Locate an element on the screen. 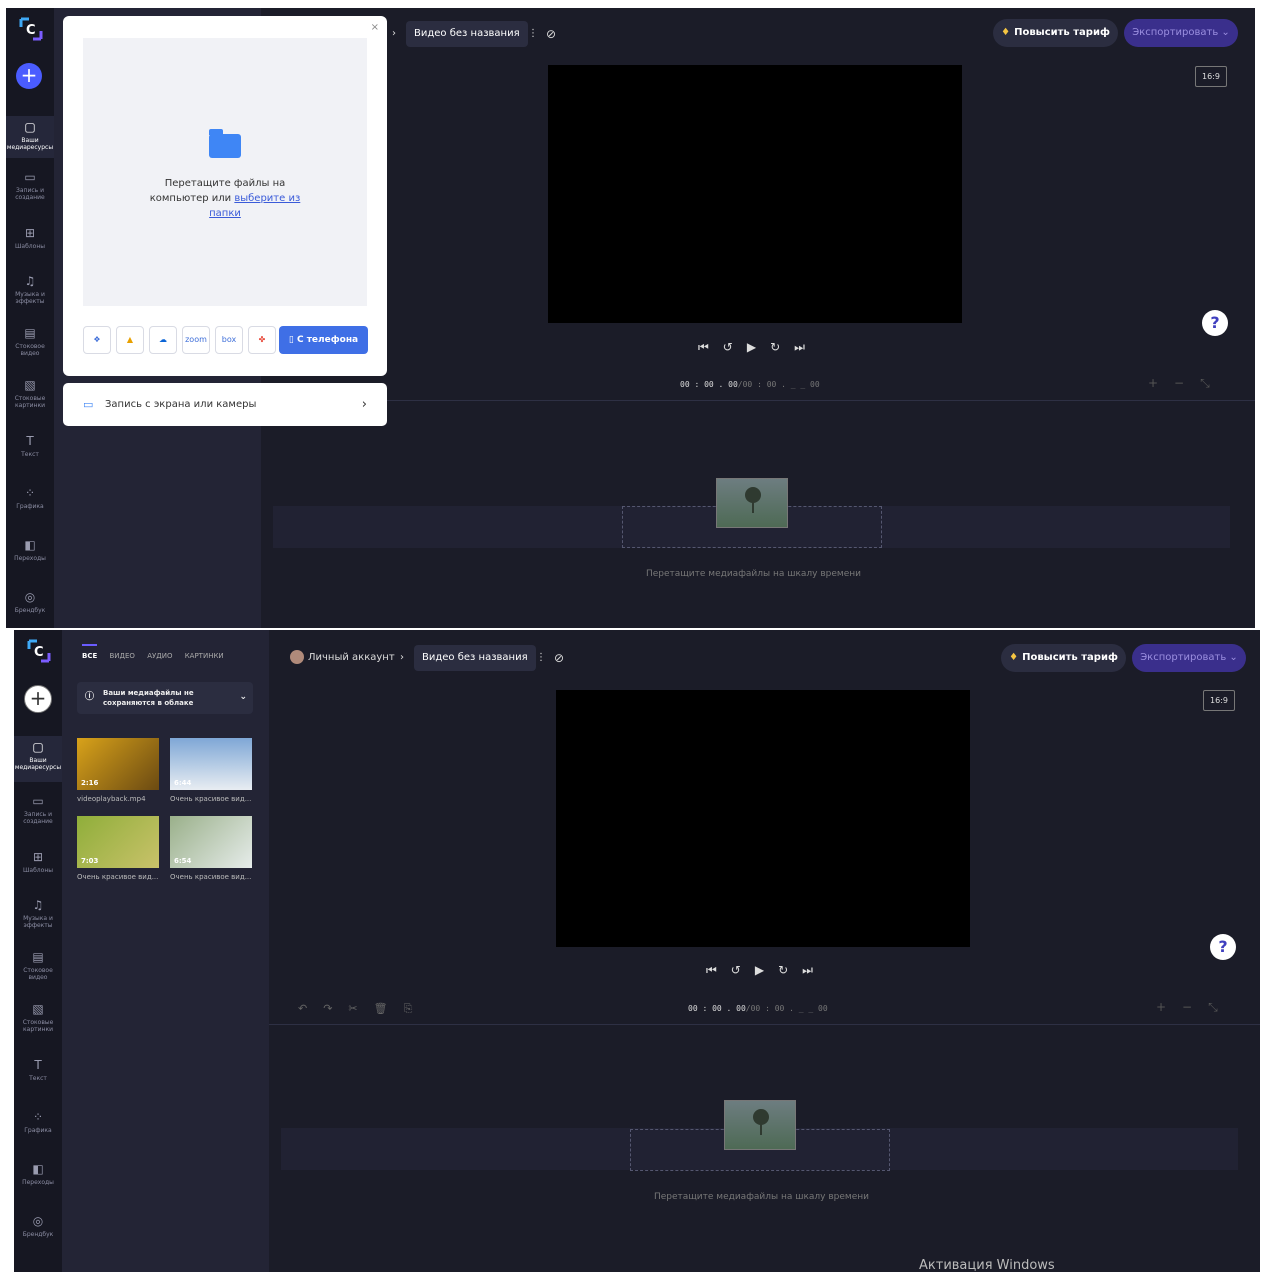 The height and width of the screenshot is (1272, 1265). media-thumbnail: 2:16 is located at coordinates (118, 764).